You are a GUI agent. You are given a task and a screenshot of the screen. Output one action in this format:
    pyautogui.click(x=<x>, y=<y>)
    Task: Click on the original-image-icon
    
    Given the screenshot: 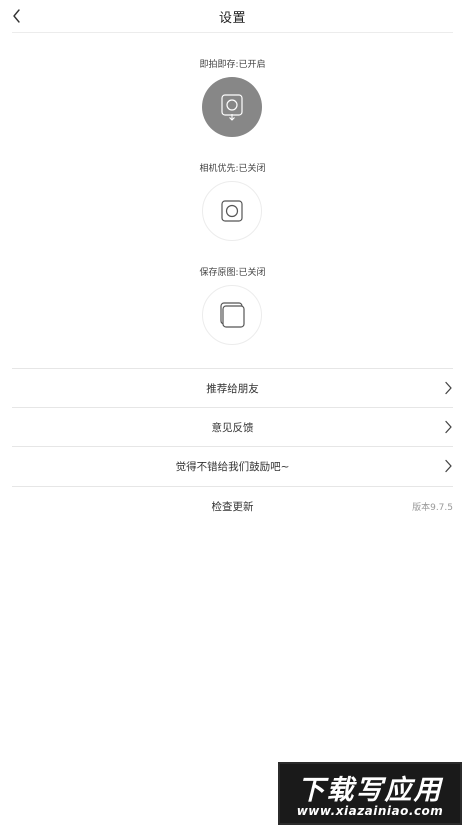 What is the action you would take?
    pyautogui.click(x=232, y=315)
    